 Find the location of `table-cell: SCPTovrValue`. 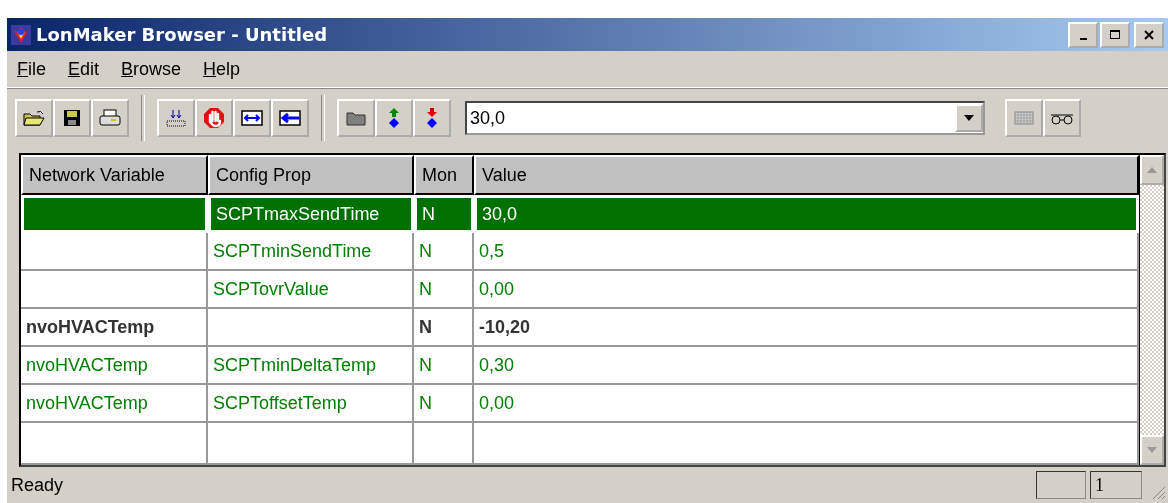

table-cell: SCPTovrValue is located at coordinates (311, 290).